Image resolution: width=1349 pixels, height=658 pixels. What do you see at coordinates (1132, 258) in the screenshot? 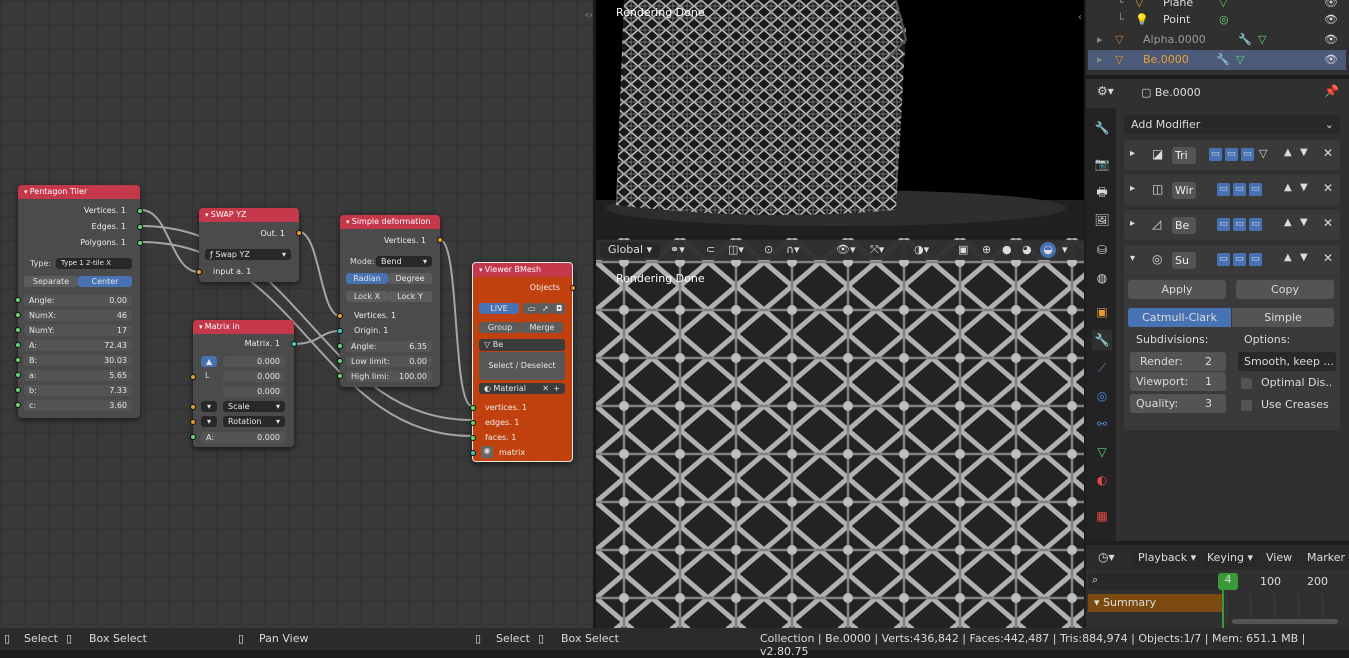
I see `chevron-down-icon: ▾` at bounding box center [1132, 258].